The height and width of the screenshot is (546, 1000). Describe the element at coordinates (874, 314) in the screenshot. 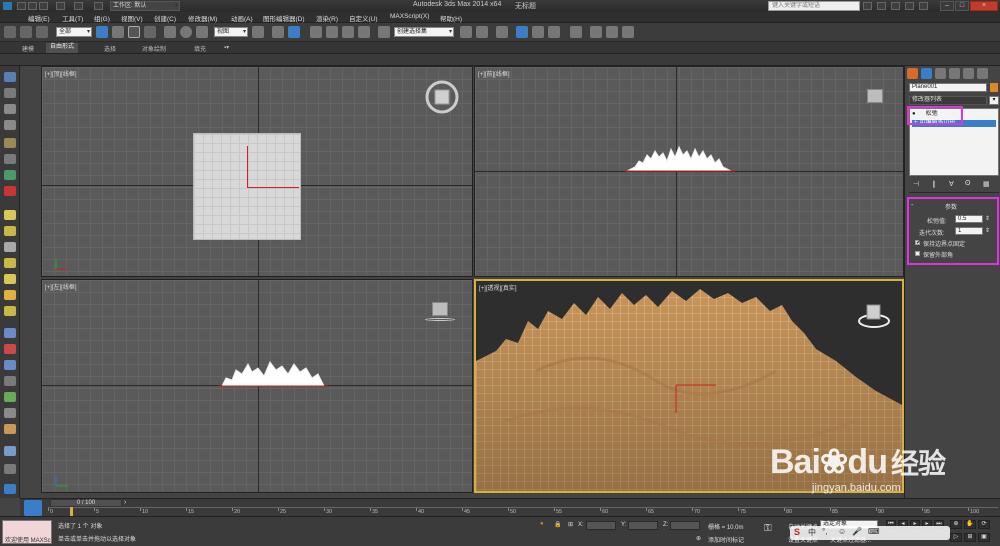

I see `viewcube-perspective-icon` at that location.